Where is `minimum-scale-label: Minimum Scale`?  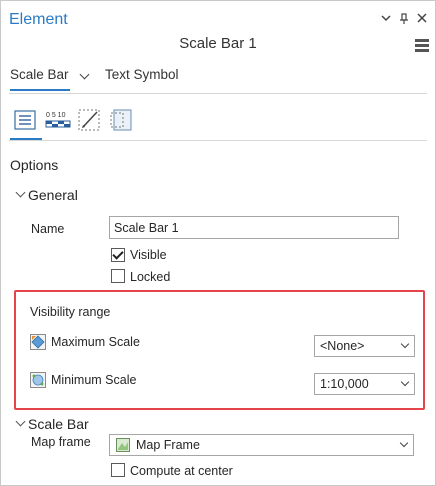
minimum-scale-label: Minimum Scale is located at coordinates (94, 380).